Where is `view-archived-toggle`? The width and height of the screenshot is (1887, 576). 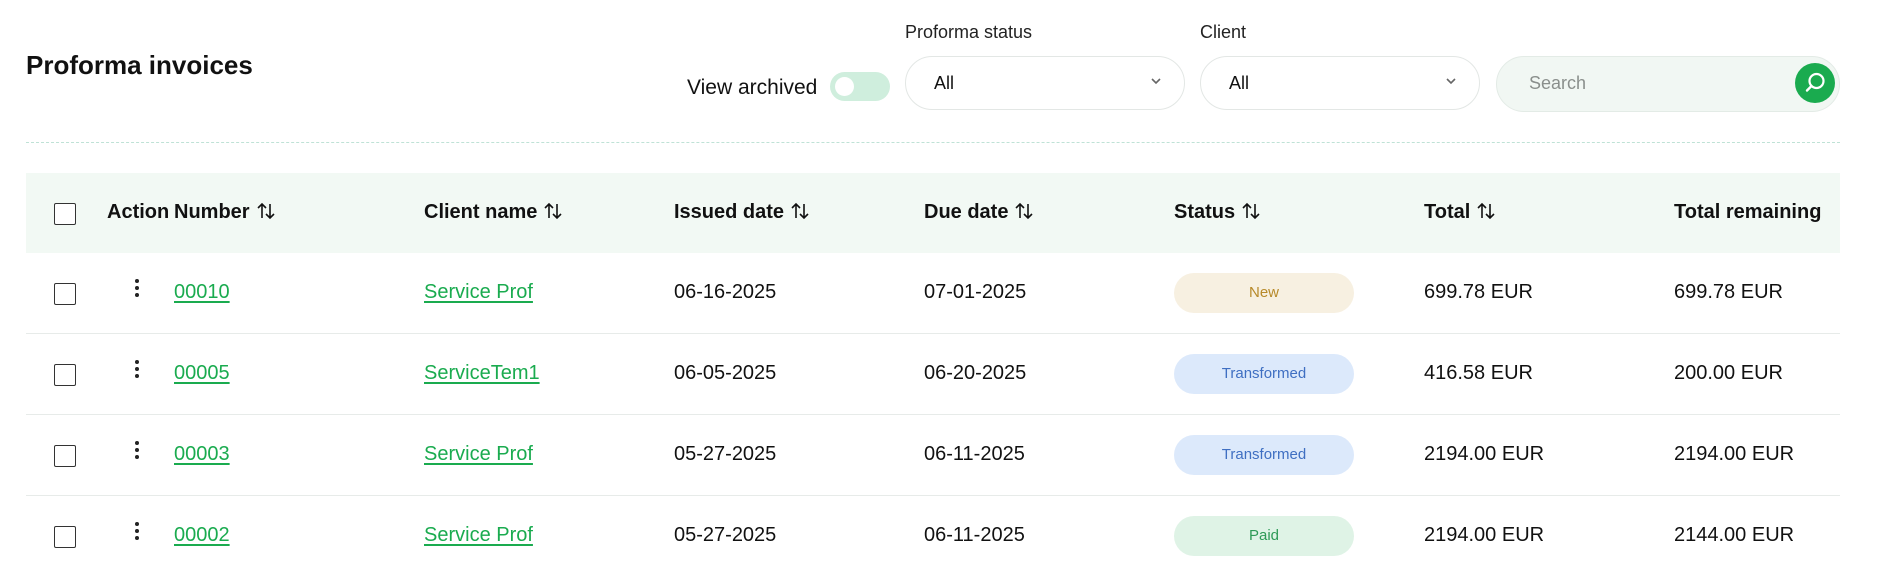
view-archived-toggle is located at coordinates (860, 86).